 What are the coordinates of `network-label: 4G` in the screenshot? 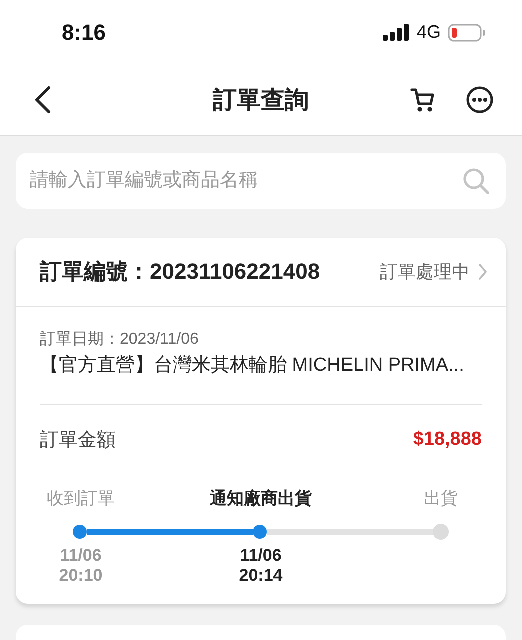 It's located at (428, 32).